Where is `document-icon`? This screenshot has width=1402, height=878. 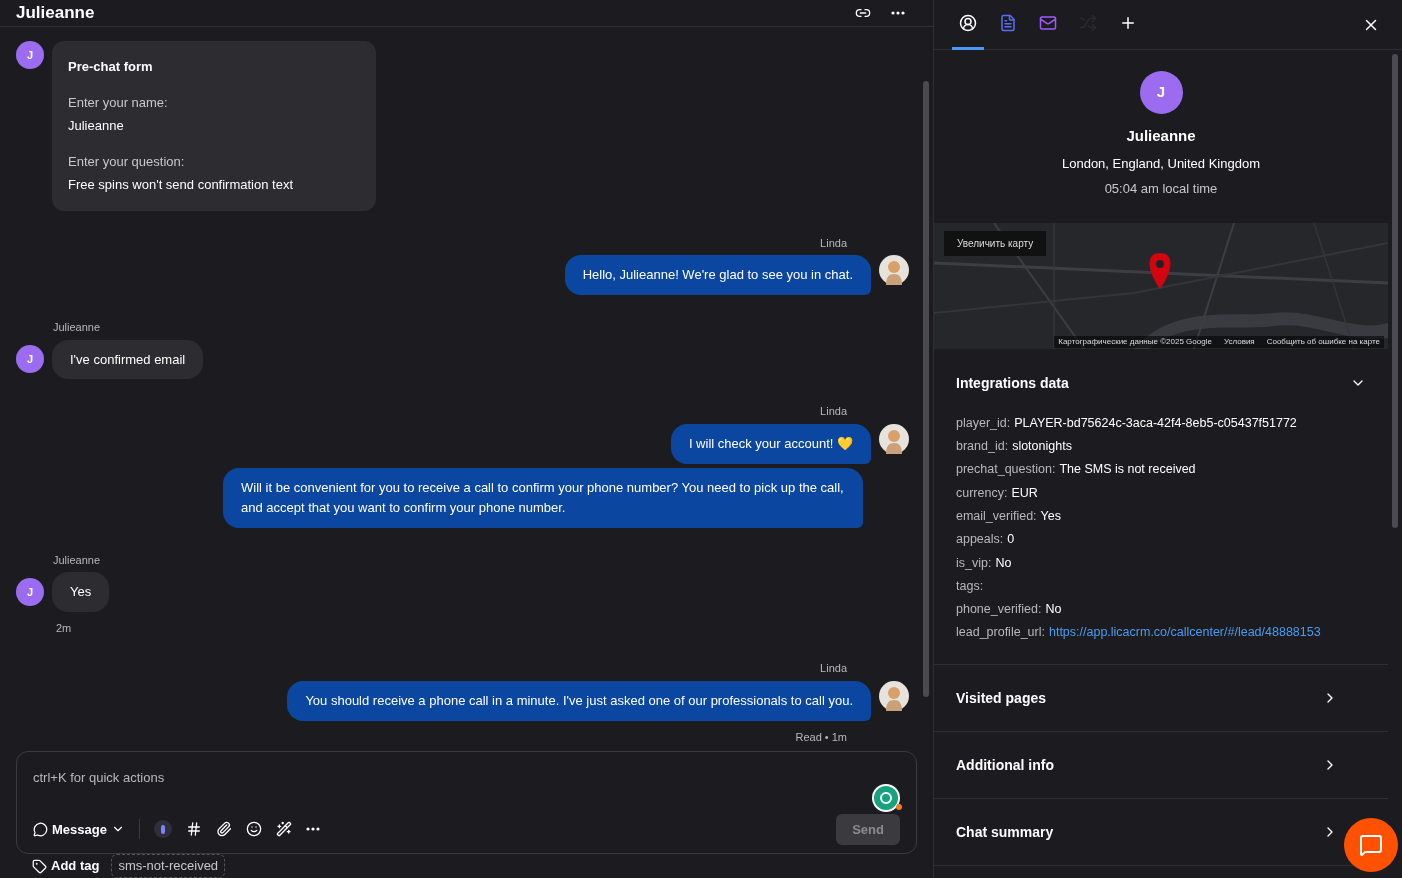 document-icon is located at coordinates (1008, 23).